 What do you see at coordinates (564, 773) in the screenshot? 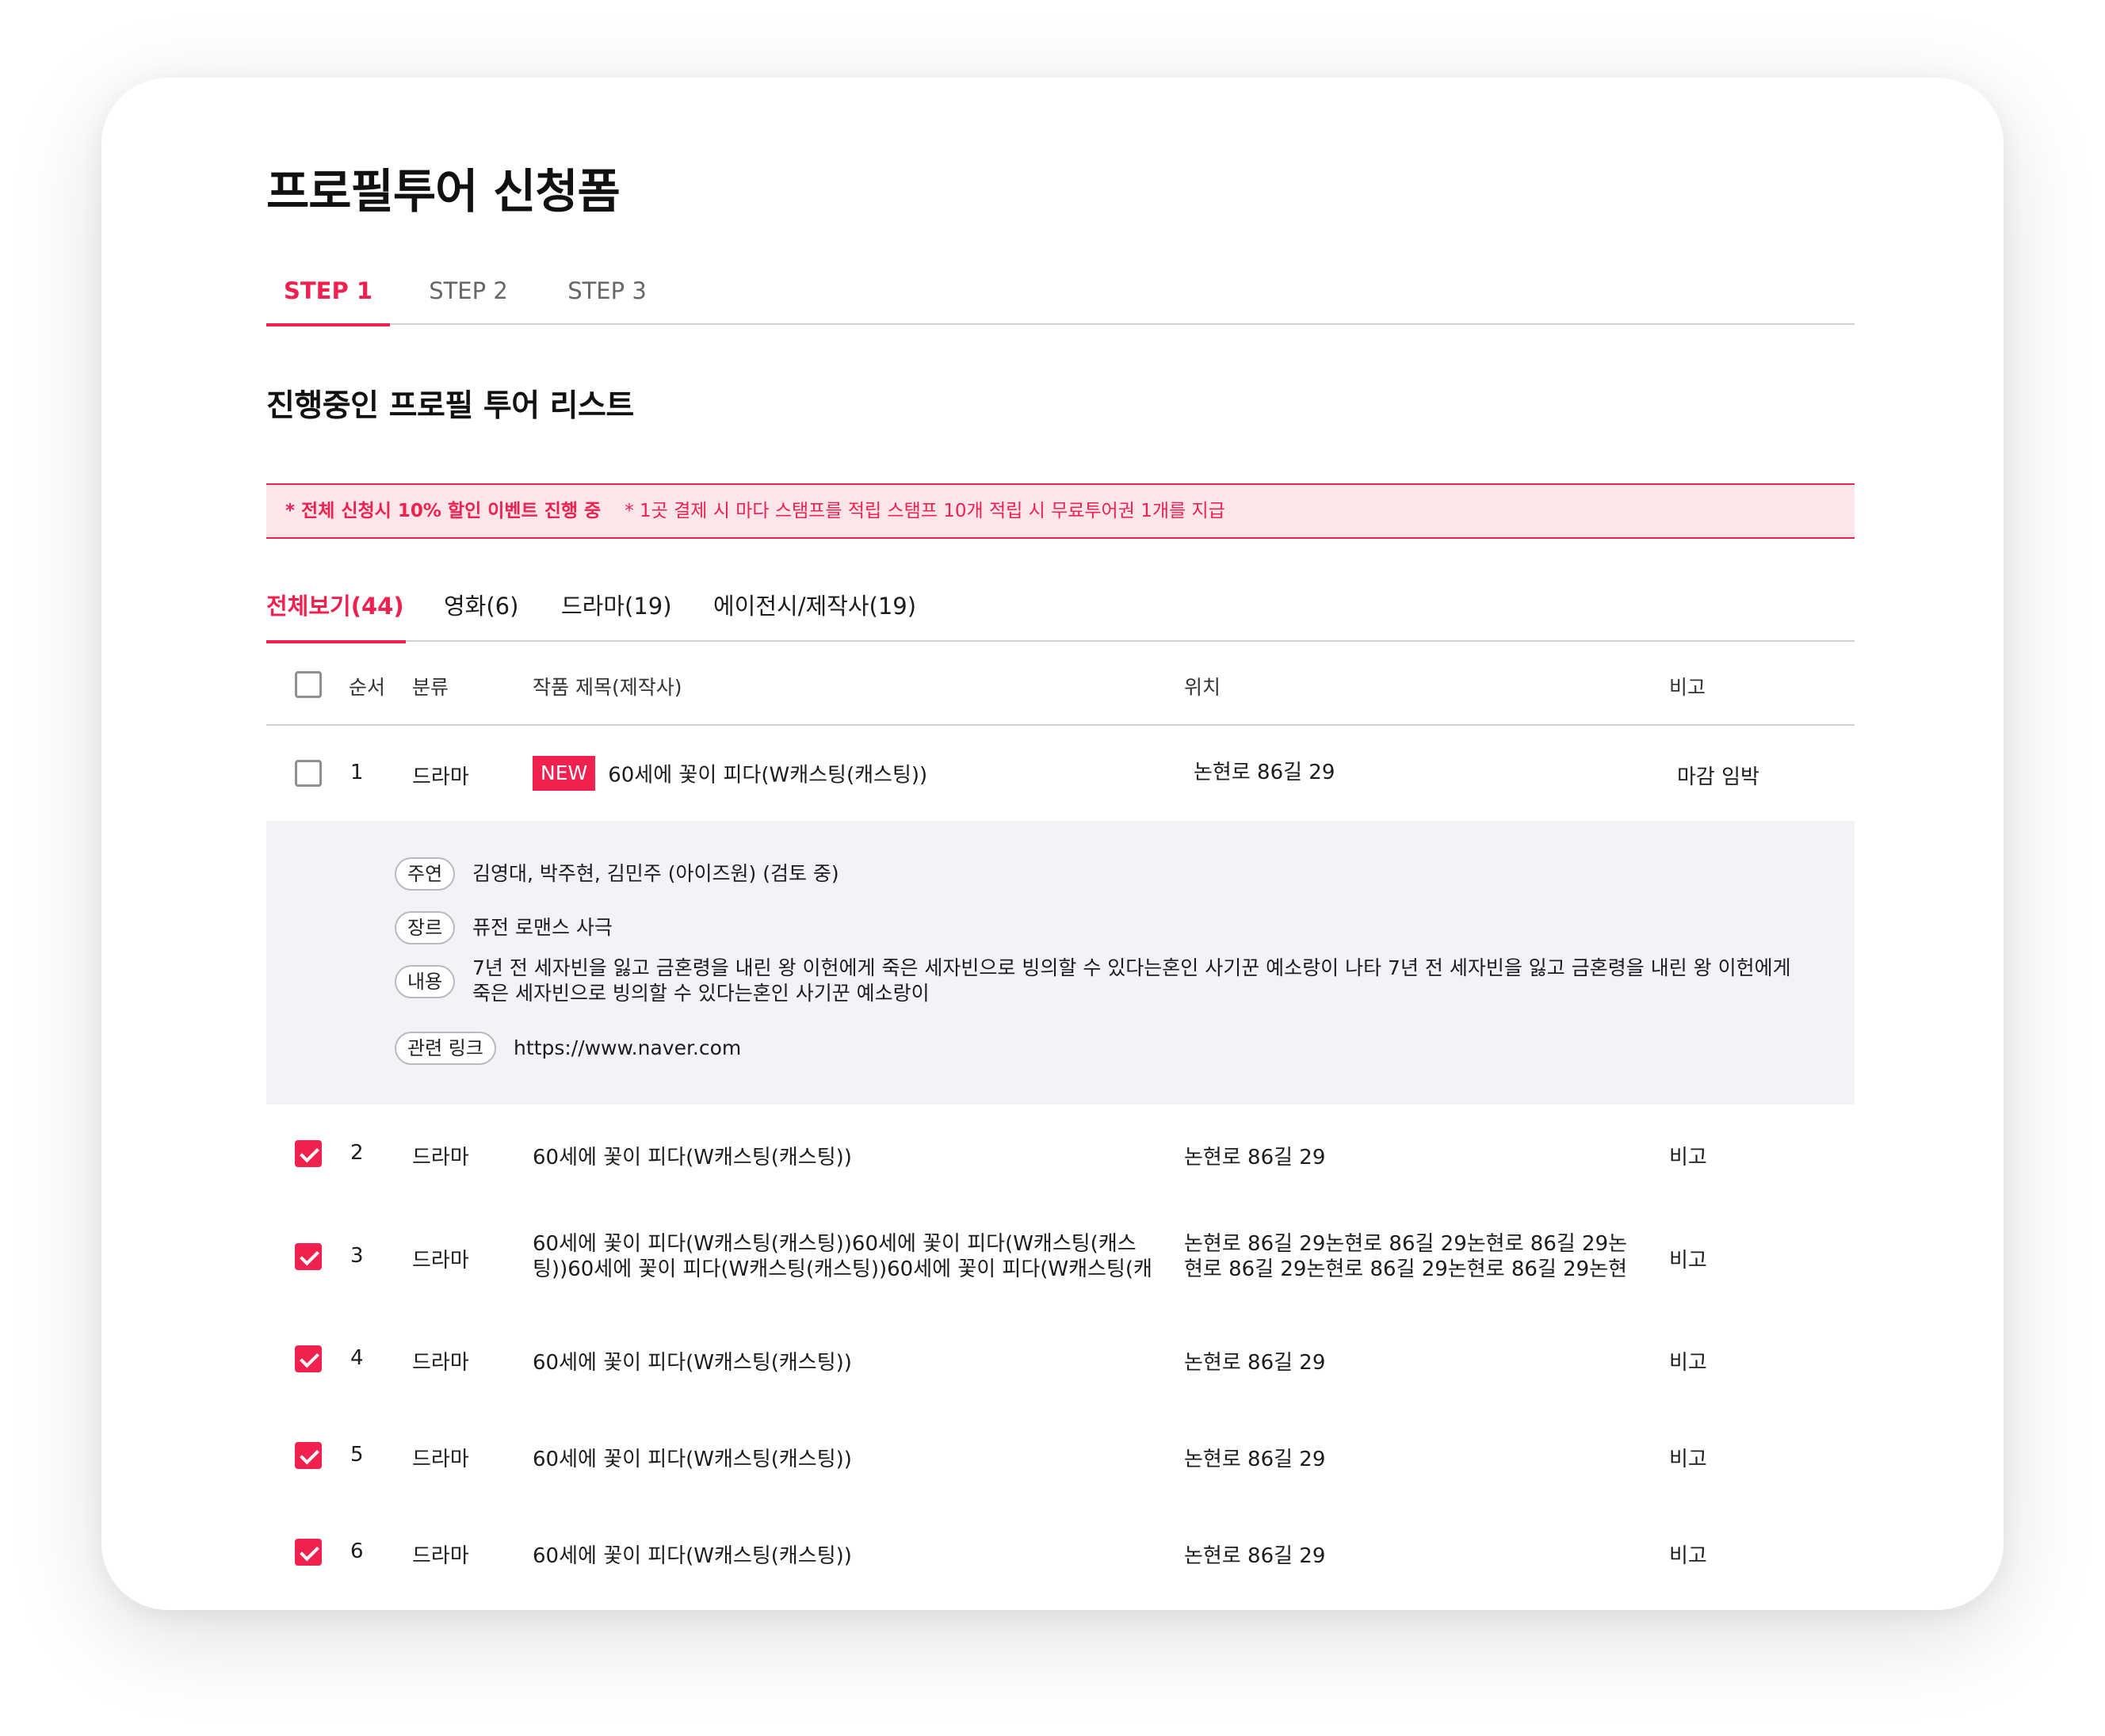
I see `new-badge: NEW` at bounding box center [564, 773].